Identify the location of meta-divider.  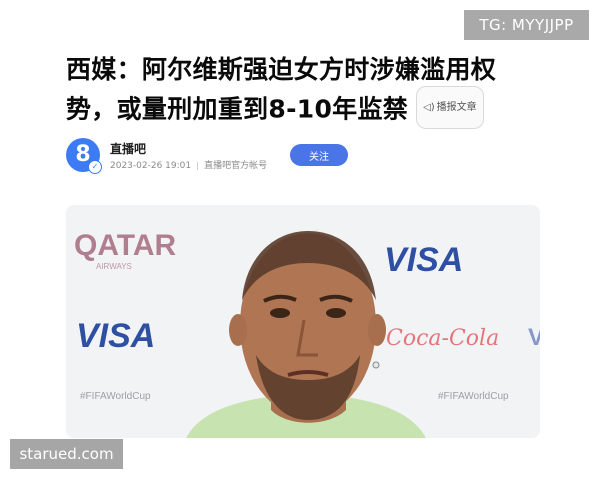
(198, 165).